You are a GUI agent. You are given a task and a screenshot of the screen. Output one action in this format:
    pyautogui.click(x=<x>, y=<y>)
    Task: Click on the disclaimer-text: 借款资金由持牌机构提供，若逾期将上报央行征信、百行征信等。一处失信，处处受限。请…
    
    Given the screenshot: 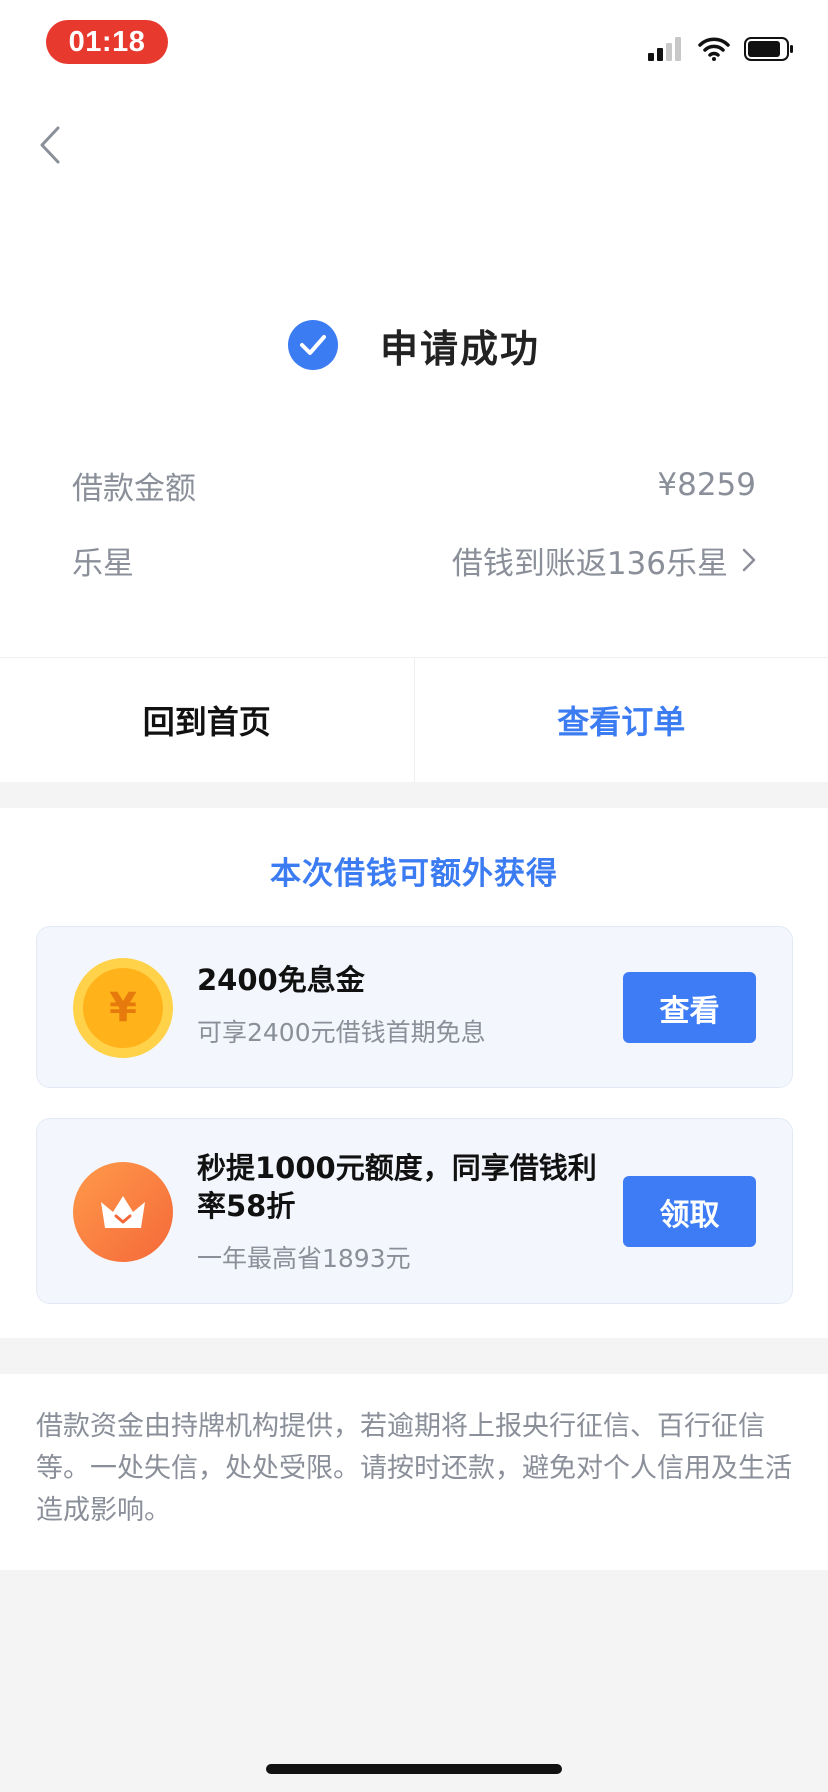 What is the action you would take?
    pyautogui.click(x=414, y=1468)
    